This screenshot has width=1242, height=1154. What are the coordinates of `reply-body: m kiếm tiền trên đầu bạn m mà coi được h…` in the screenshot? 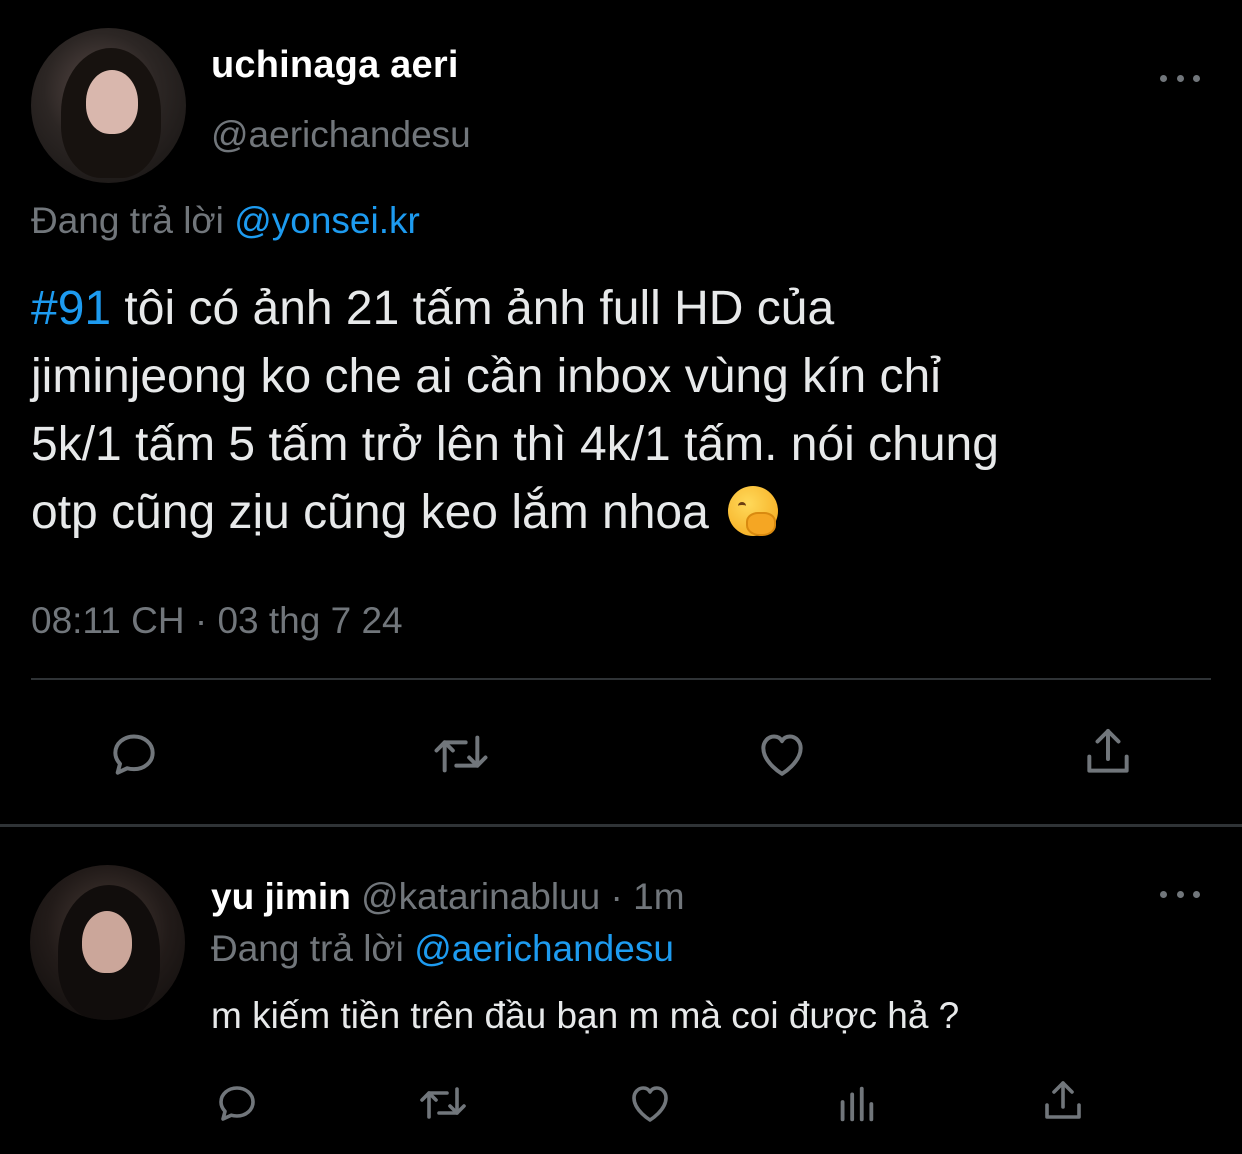 It's located at (585, 1015).